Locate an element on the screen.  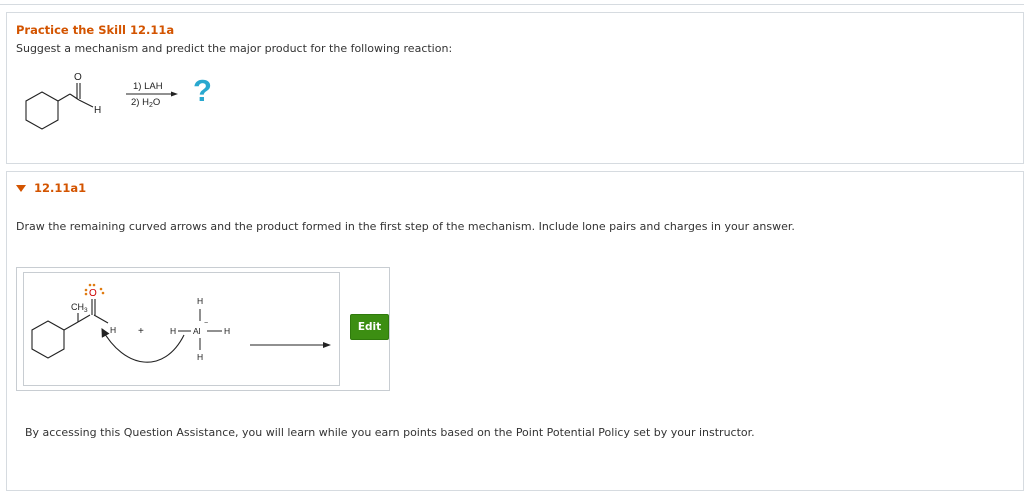
carbonyl-oxygen-label: O is located at coordinates (78, 77).